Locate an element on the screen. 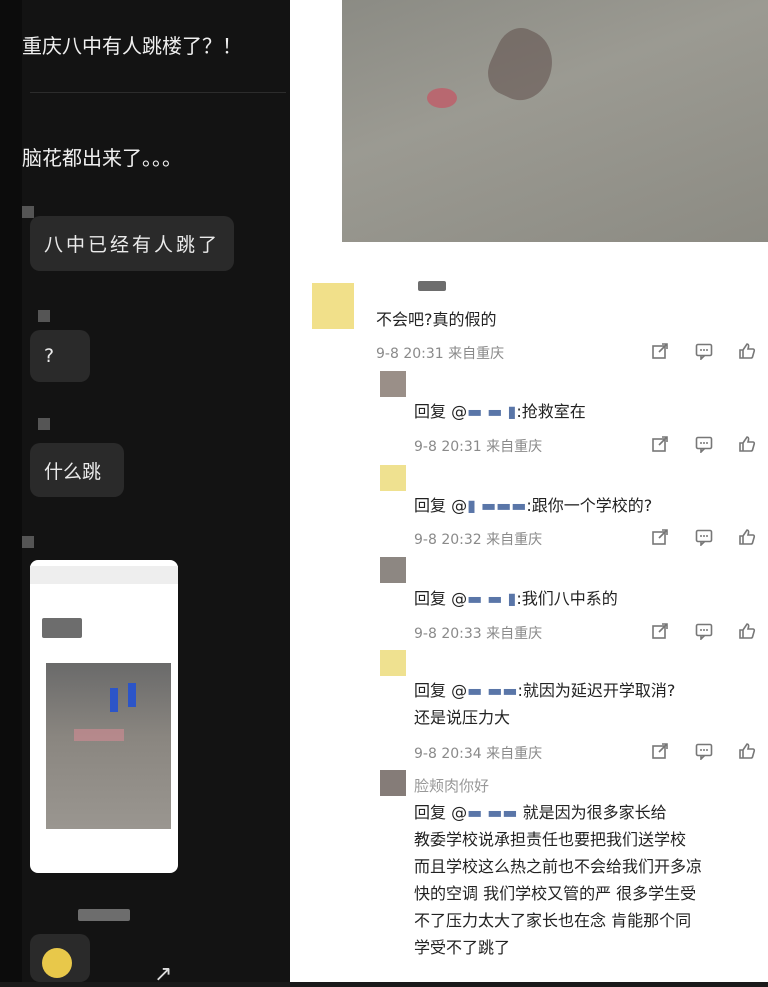 This screenshot has height=987, width=768. comment-text: 回复 @▬ ▬▬ 就是因为很多家长给 is located at coordinates (540, 812).